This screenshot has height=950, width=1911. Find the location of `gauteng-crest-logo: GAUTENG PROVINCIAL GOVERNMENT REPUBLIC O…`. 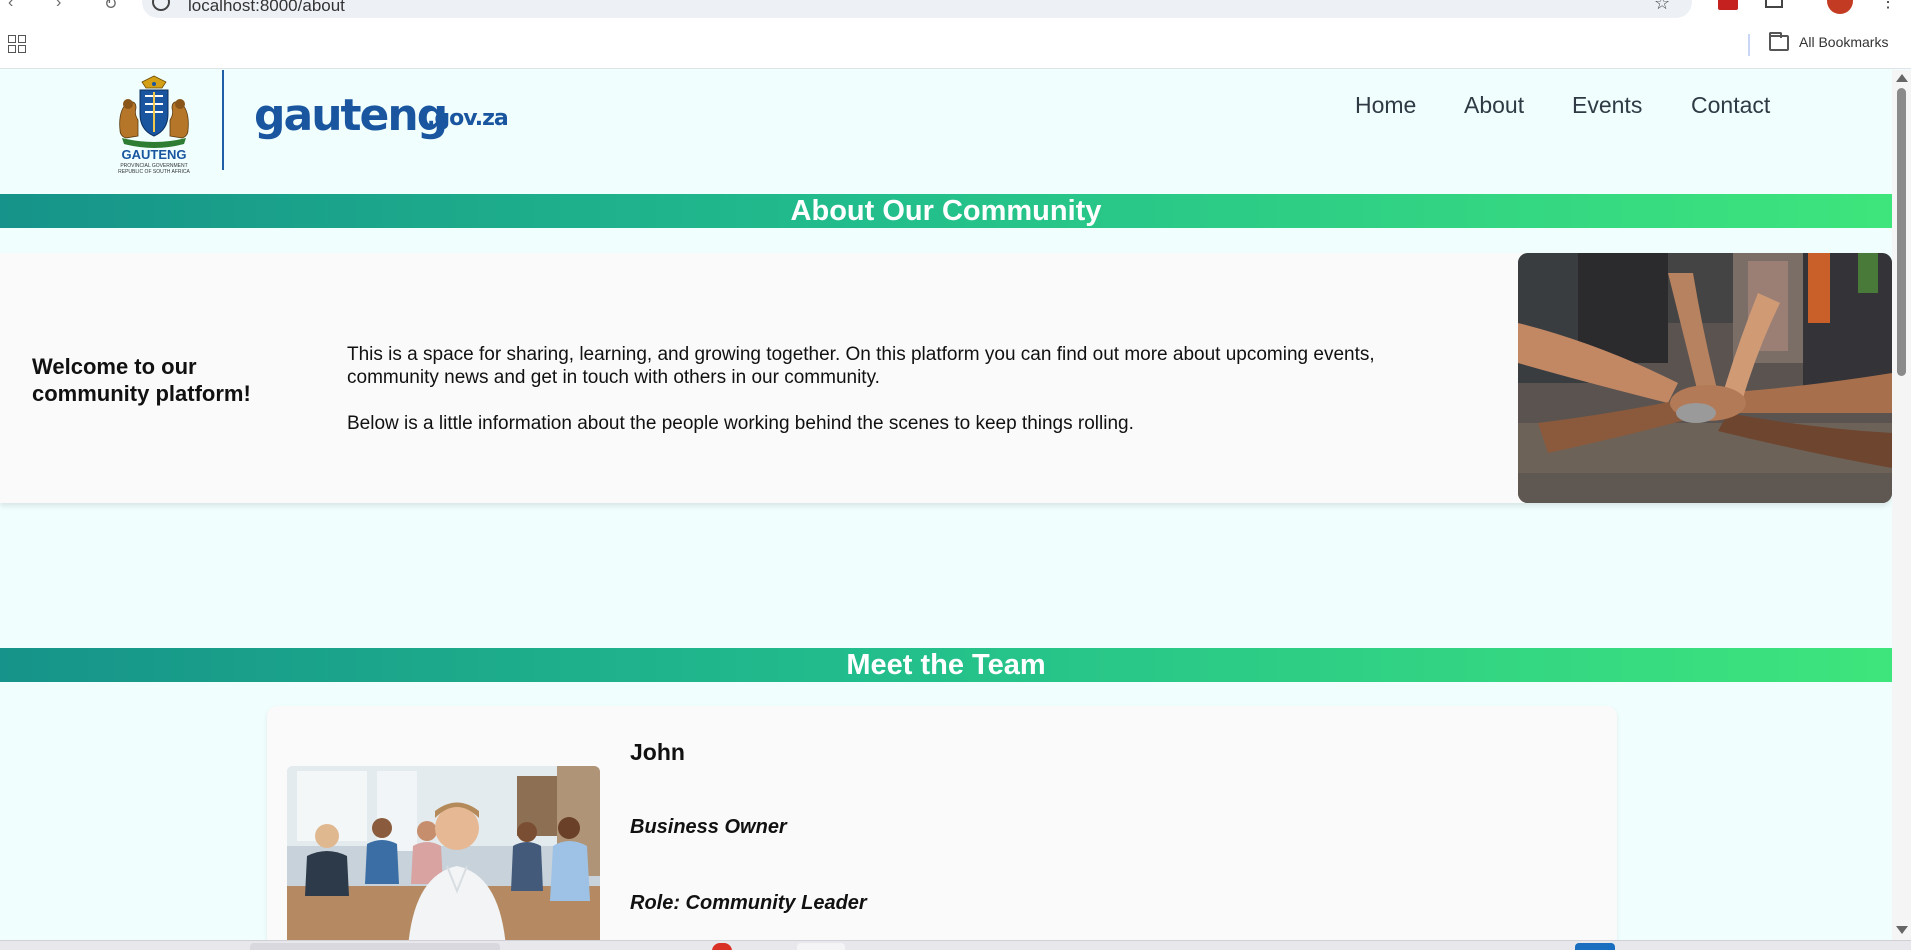

gauteng-crest-logo: GAUTENG PROVINCIAL GOVERNMENT REPUBLIC O… is located at coordinates (154, 125).